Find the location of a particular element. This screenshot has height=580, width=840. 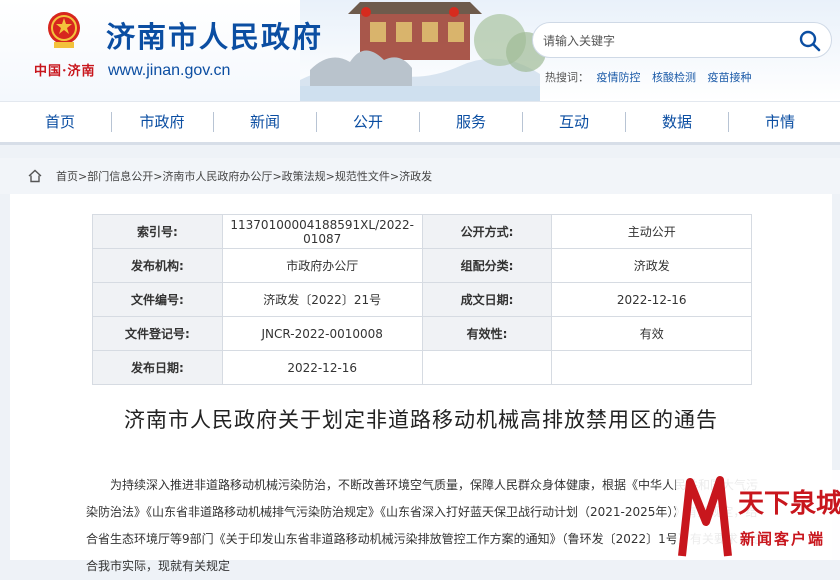

watermark-subtitle: 新闻客户端 is located at coordinates (782, 539).